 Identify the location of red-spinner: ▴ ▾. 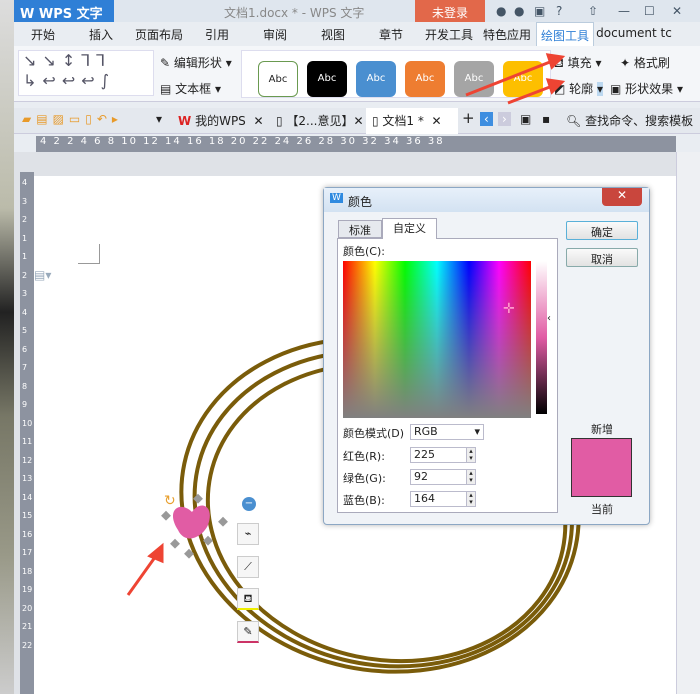
(471, 455).